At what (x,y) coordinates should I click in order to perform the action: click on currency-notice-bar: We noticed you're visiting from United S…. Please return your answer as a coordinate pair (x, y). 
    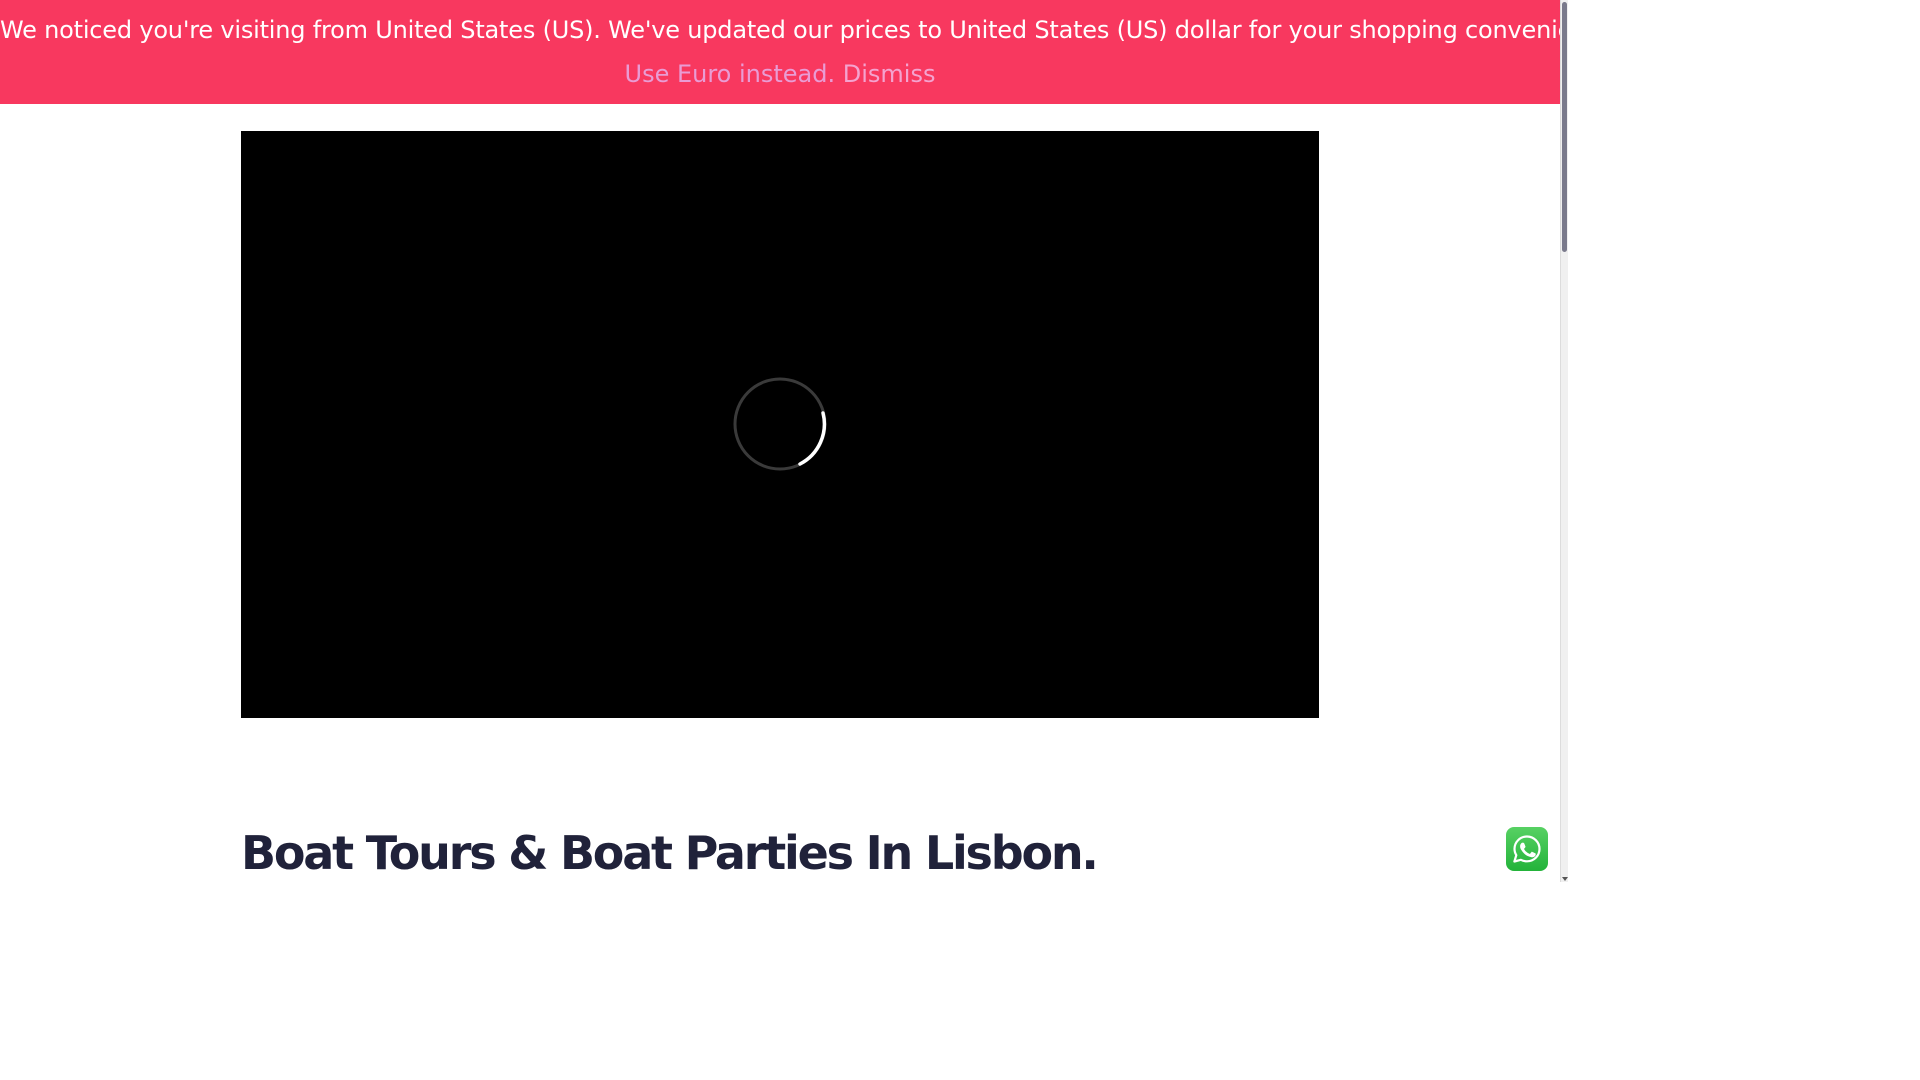
    Looking at the image, I should click on (784, 52).